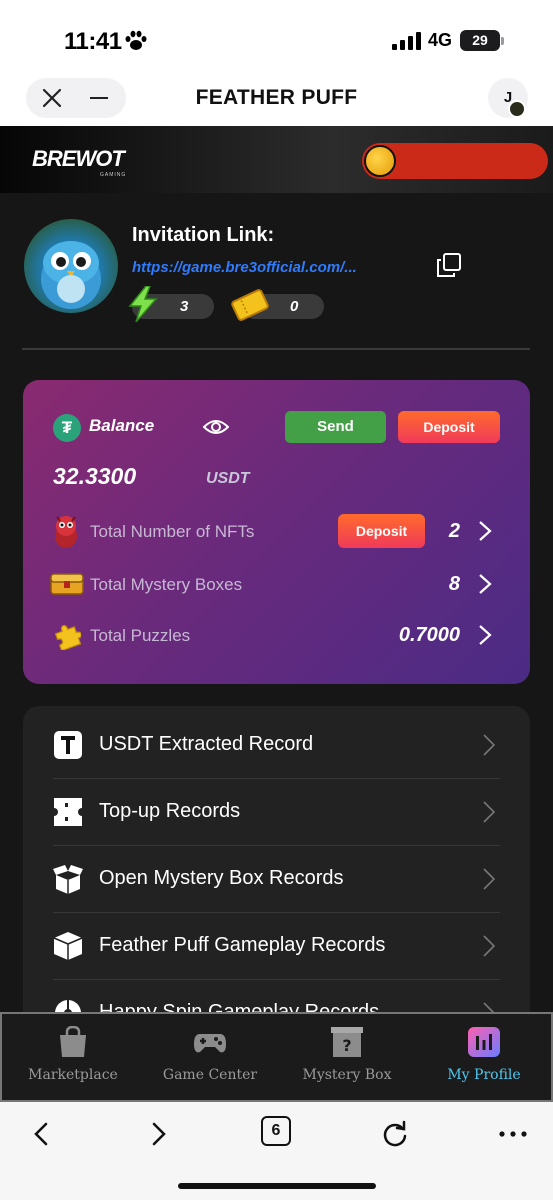 Image resolution: width=553 pixels, height=1200 pixels. What do you see at coordinates (71, 275) in the screenshot?
I see `owl-avatar-art` at bounding box center [71, 275].